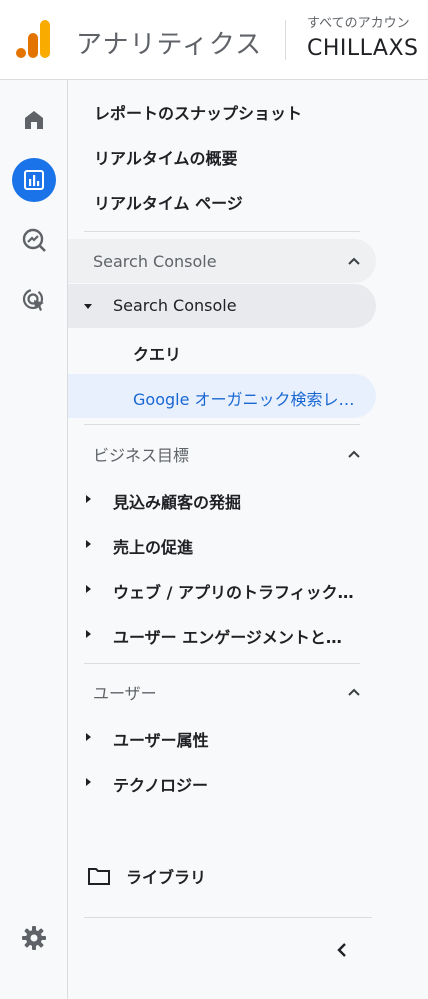 The width and height of the screenshot is (428, 999). What do you see at coordinates (141, 455) in the screenshot?
I see `section-title: ビジネス目標` at bounding box center [141, 455].